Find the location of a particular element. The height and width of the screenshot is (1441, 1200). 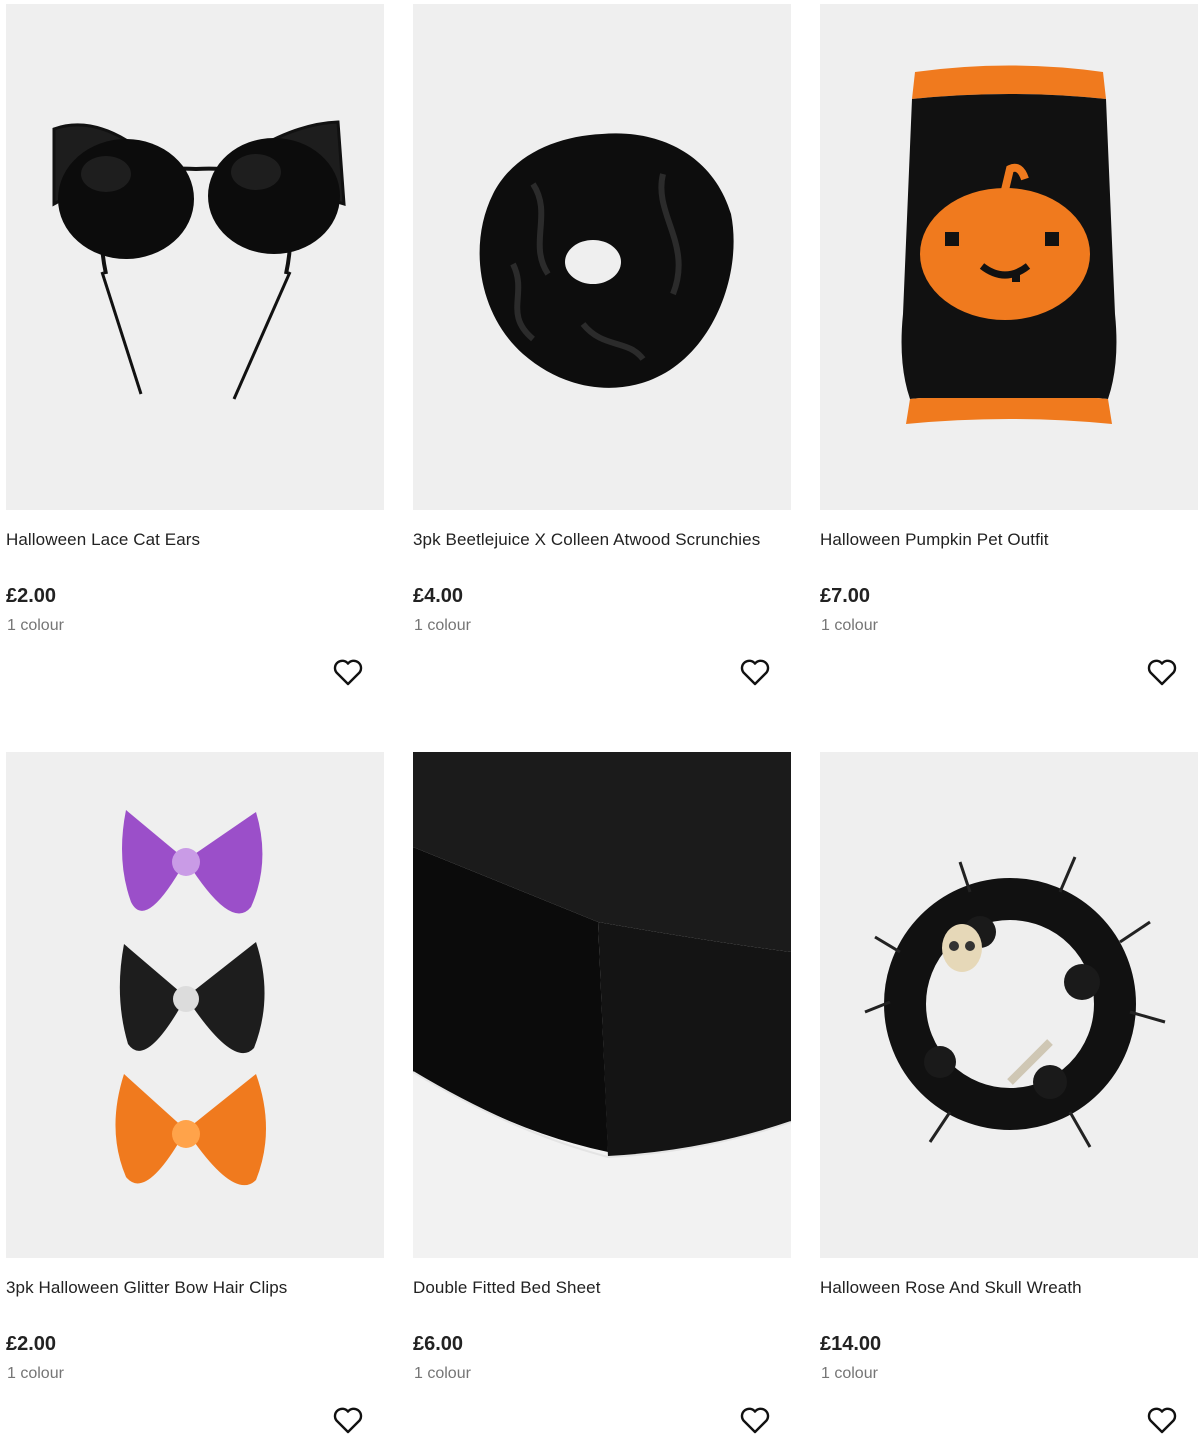

rose-skull-wreath-icon is located at coordinates (1015, 1002).